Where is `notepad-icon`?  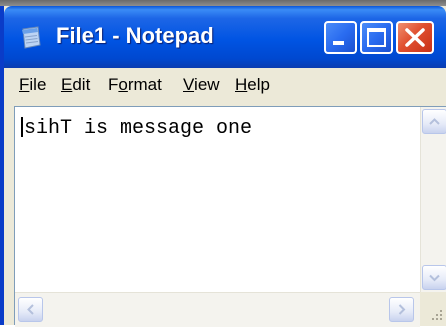
notepad-icon is located at coordinates (31, 37).